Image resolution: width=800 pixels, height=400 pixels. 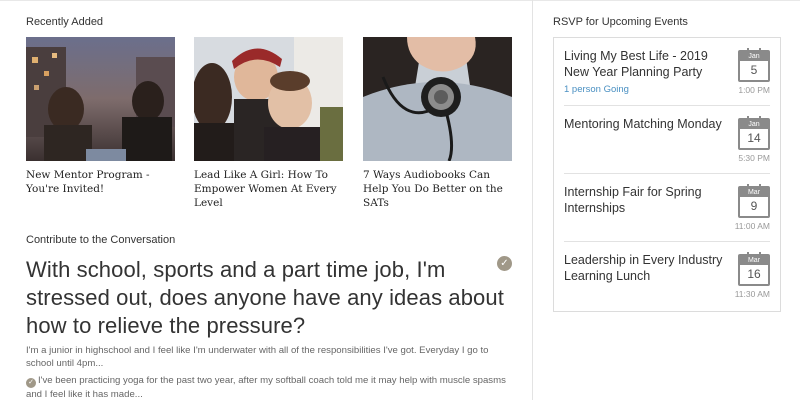 I want to click on event-time: 5:30 PM, so click(x=754, y=158).